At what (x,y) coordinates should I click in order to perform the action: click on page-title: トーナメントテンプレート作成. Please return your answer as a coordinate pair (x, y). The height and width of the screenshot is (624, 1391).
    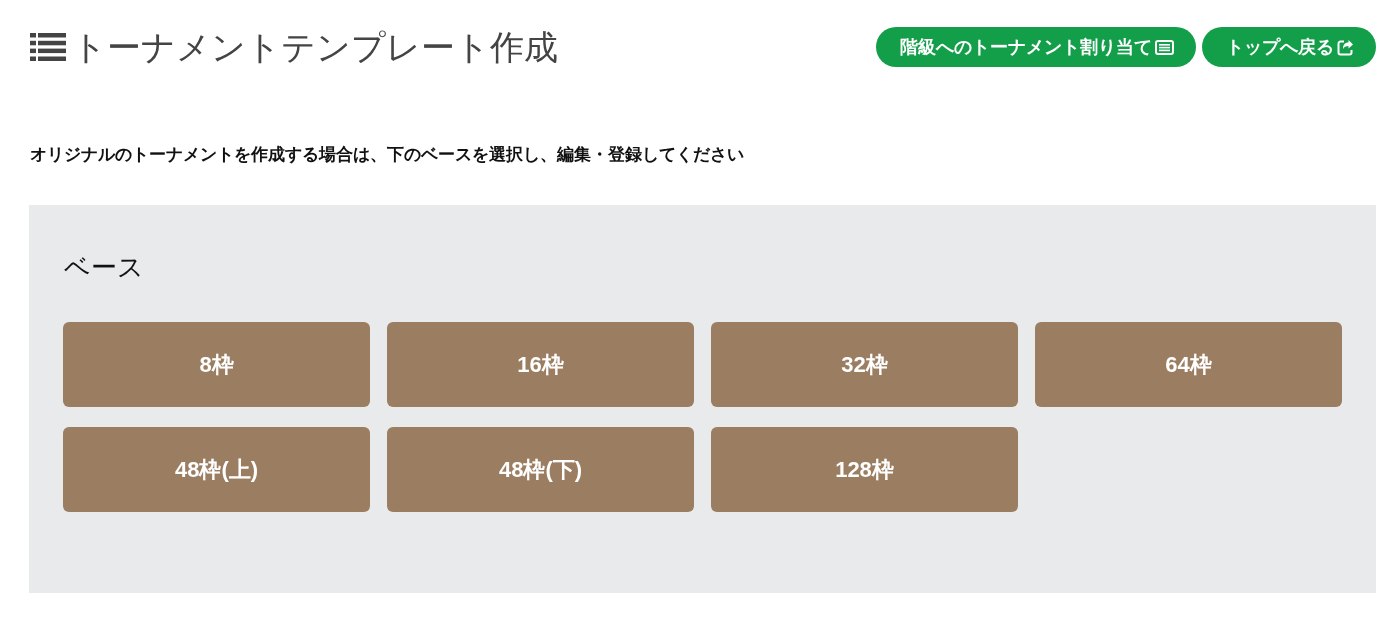
    Looking at the image, I should click on (315, 47).